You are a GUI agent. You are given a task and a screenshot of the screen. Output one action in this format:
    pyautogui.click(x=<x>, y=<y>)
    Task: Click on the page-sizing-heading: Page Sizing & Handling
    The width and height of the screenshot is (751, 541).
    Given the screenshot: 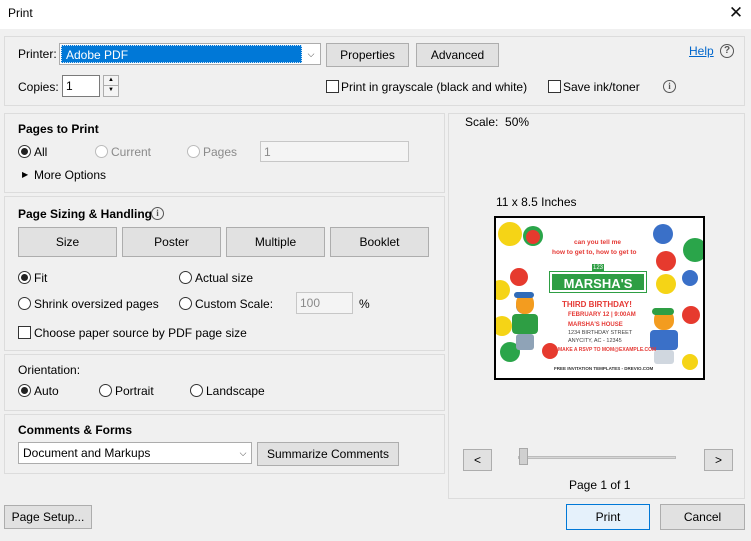 What is the action you would take?
    pyautogui.click(x=85, y=214)
    